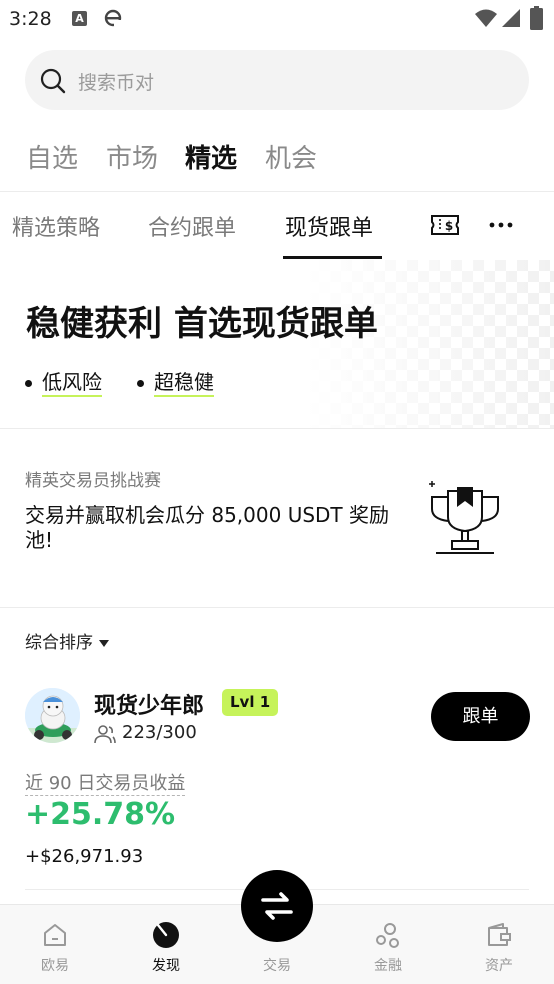 The height and width of the screenshot is (984, 554). What do you see at coordinates (184, 383) in the screenshot?
I see `hero-tag-label: 超稳健` at bounding box center [184, 383].